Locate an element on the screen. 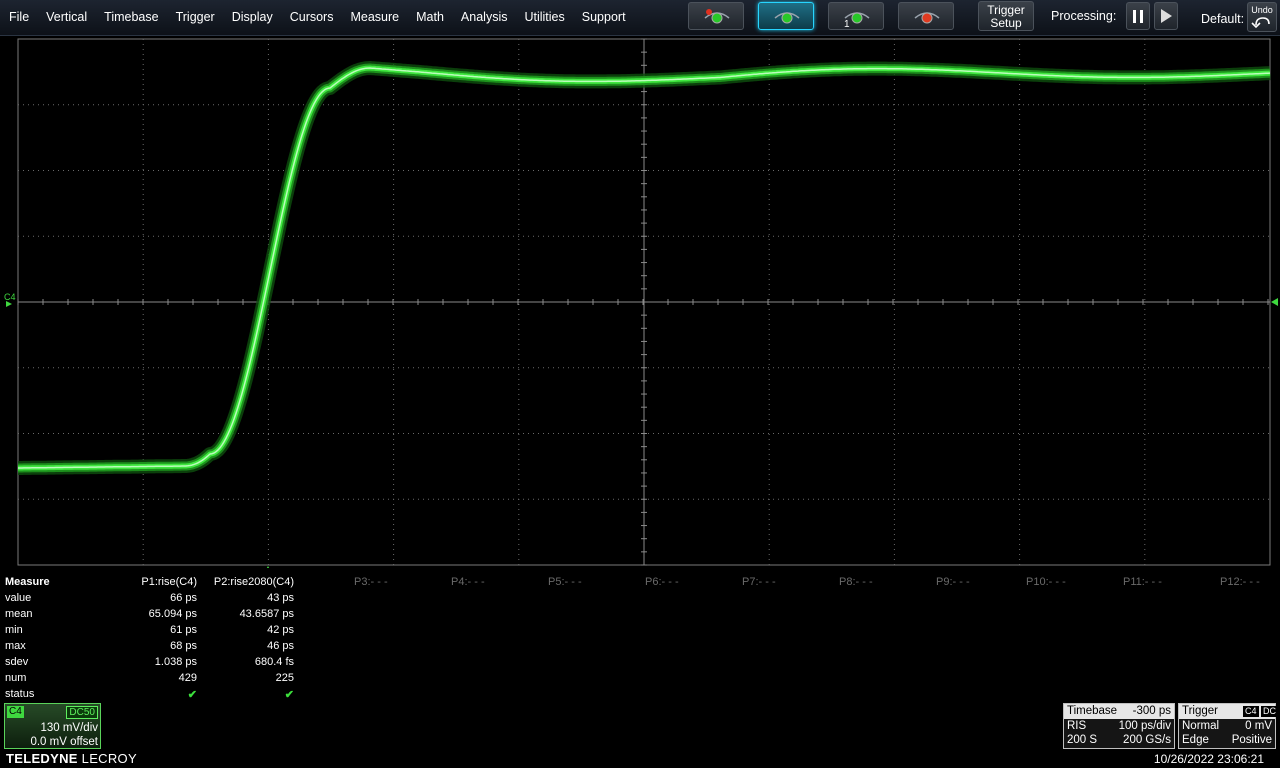 The width and height of the screenshot is (1280, 768). measure-p1-sdev: 1.038 ps is located at coordinates (175, 662).